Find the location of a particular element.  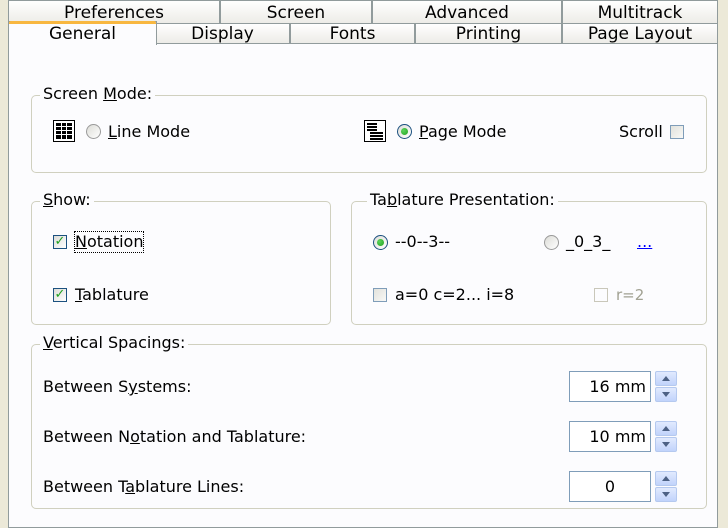

tab-label: Display is located at coordinates (222, 34).